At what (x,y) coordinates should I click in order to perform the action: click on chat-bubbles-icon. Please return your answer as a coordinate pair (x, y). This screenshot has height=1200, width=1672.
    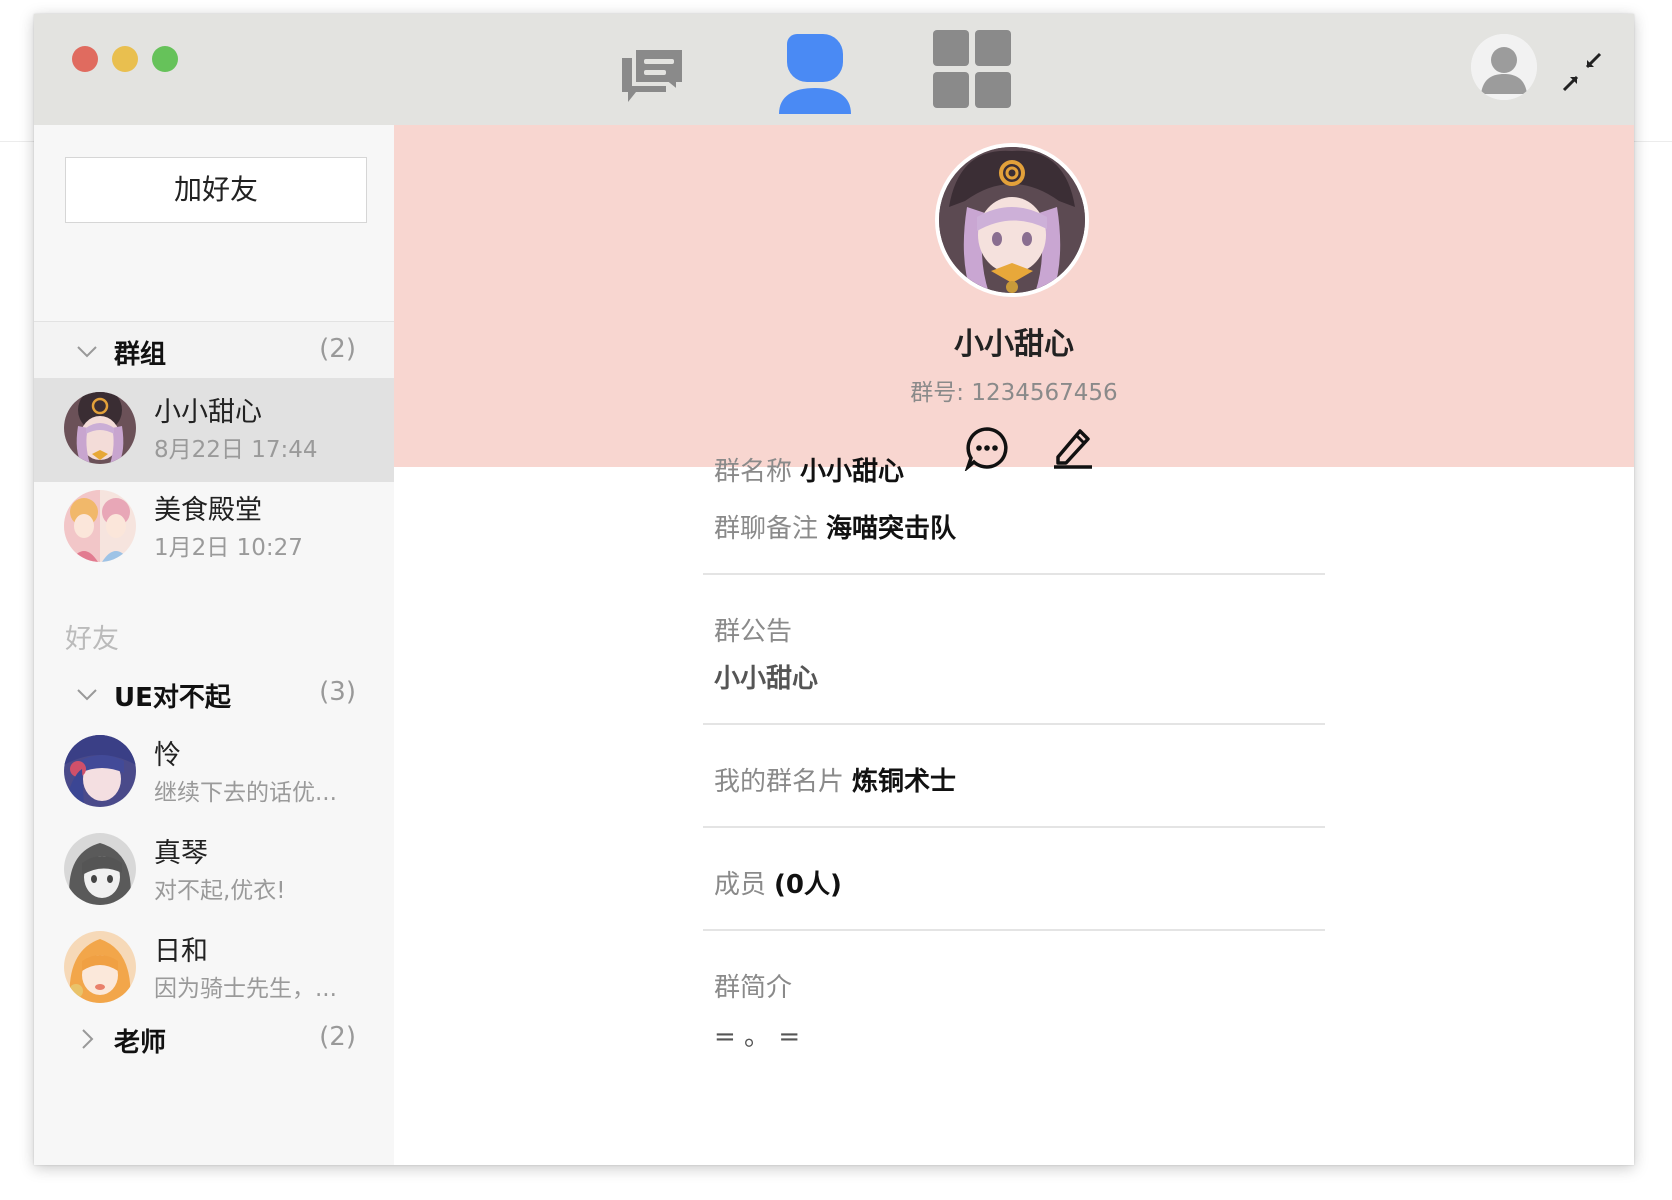
    Looking at the image, I should click on (653, 75).